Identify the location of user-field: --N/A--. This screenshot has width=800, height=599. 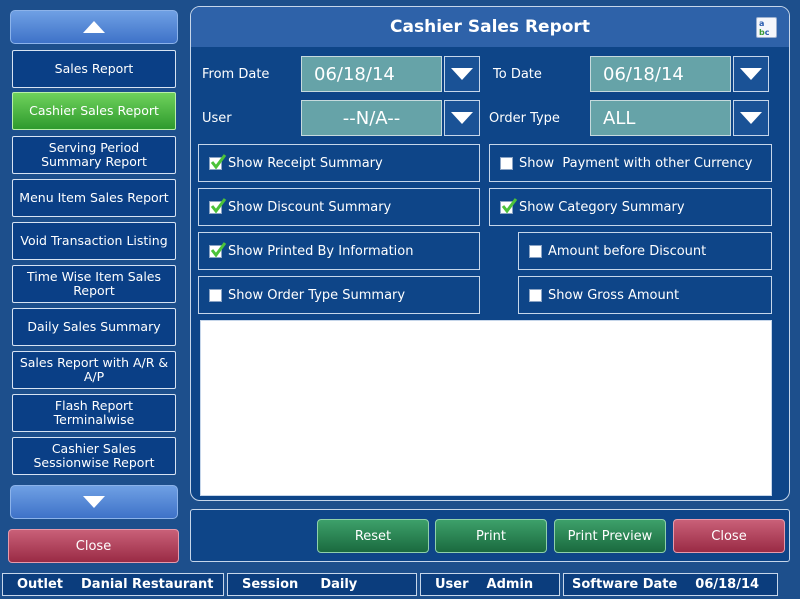
(371, 118).